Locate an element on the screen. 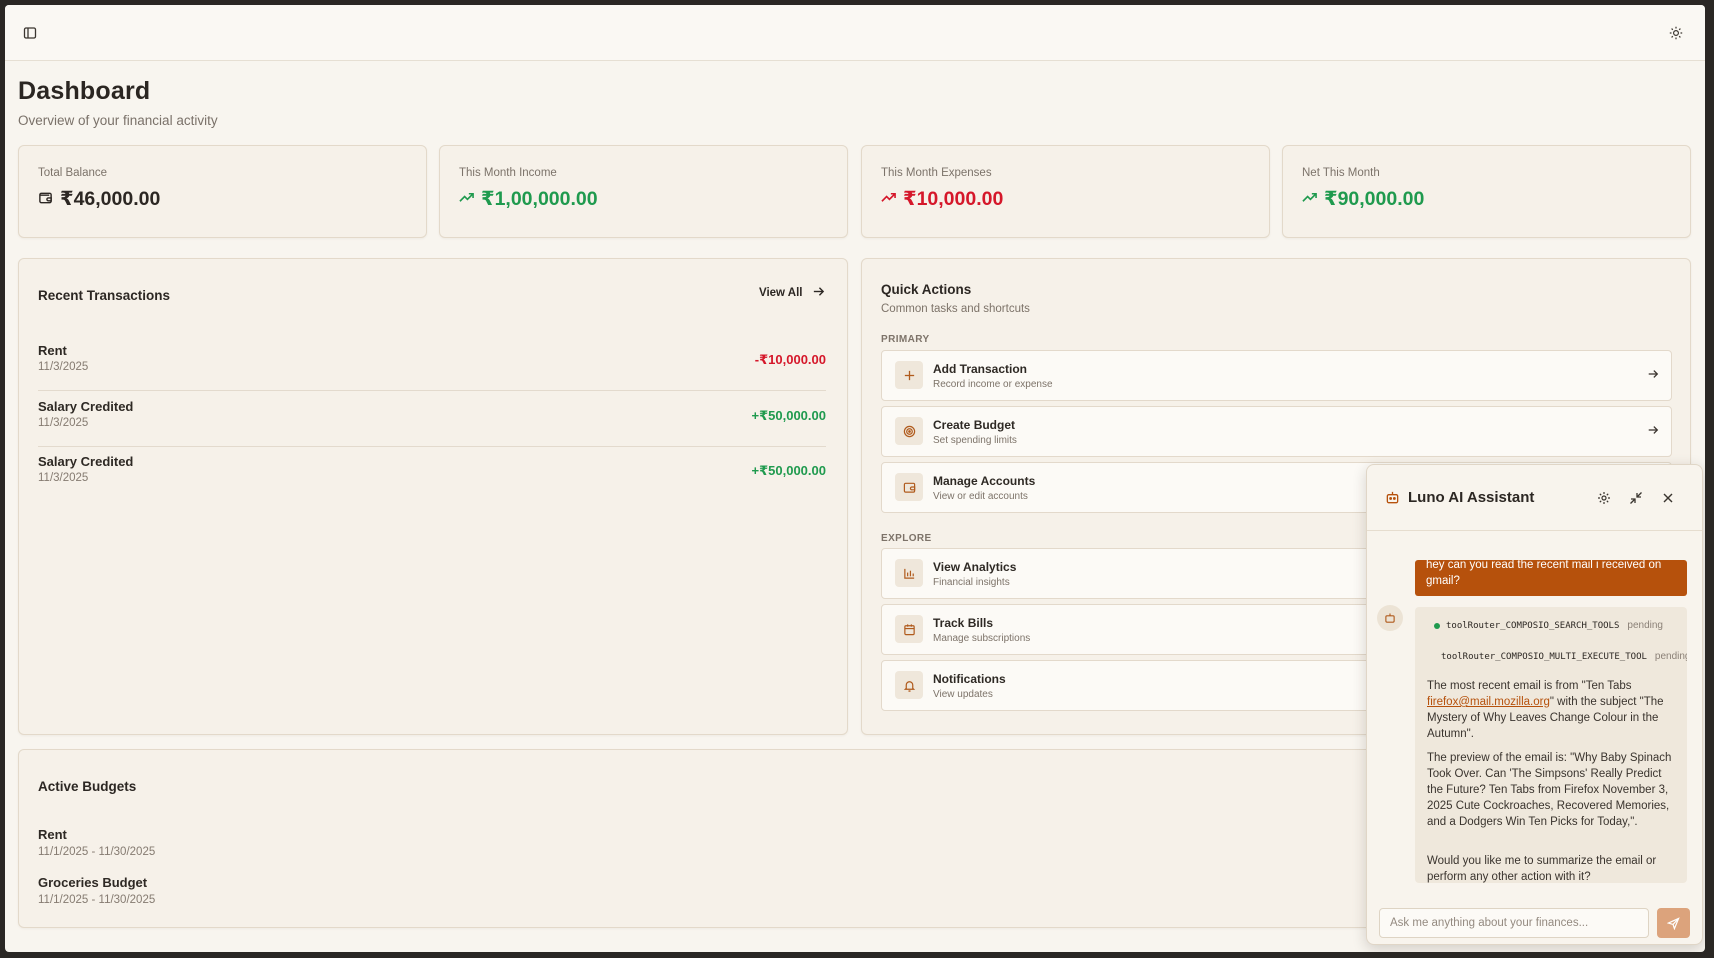 The width and height of the screenshot is (1714, 958). stat-value: ₹46,000.00 is located at coordinates (99, 199).